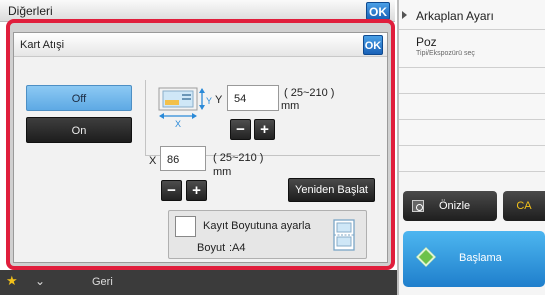  Describe the element at coordinates (264, 129) in the screenshot. I see `y-increase-button: +` at that location.